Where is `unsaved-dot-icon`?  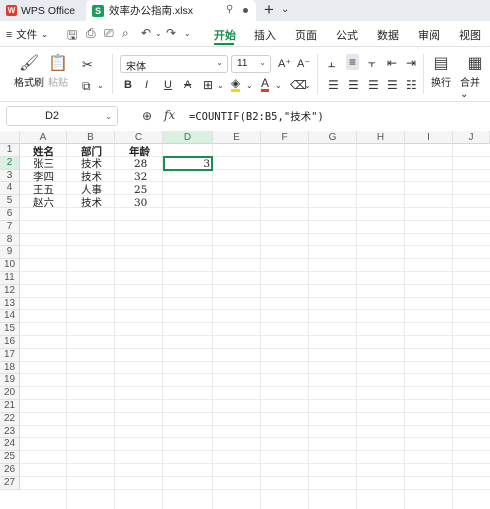
unsaved-dot-icon is located at coordinates (245, 10).